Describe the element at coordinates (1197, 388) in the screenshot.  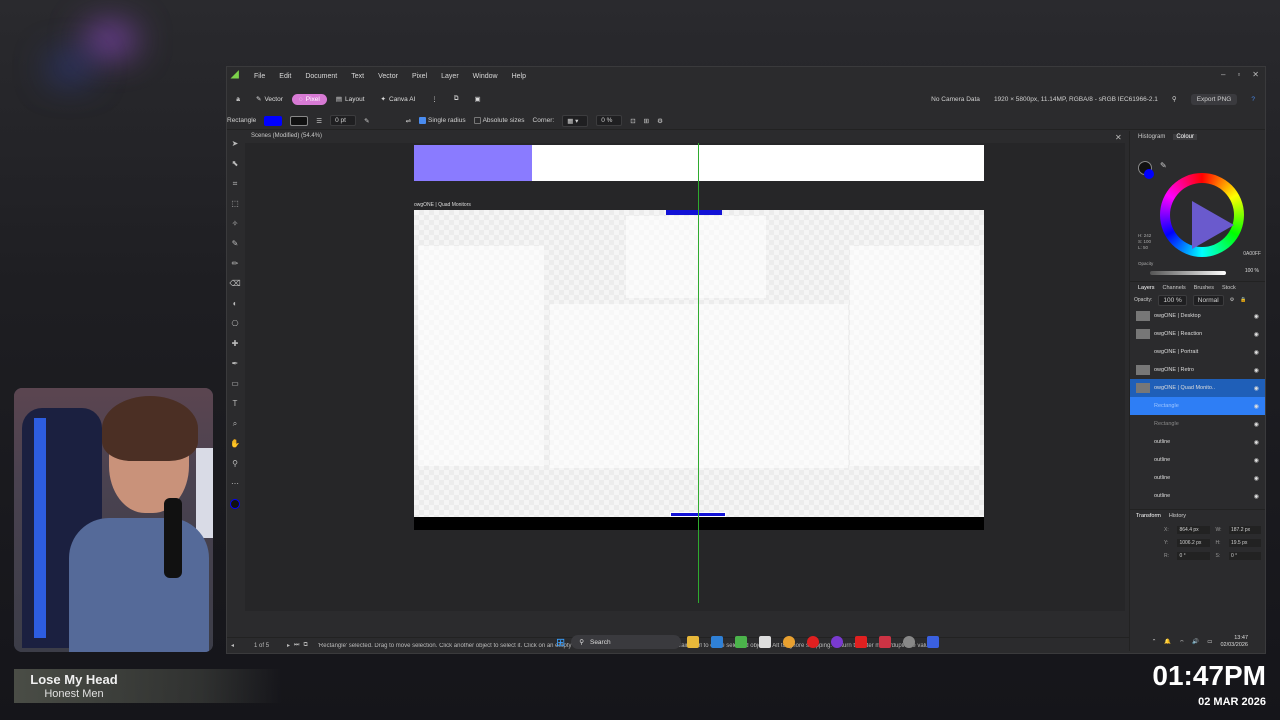
I see `layer-row-selected: owgONE | Quad Monito.. ◉` at that location.